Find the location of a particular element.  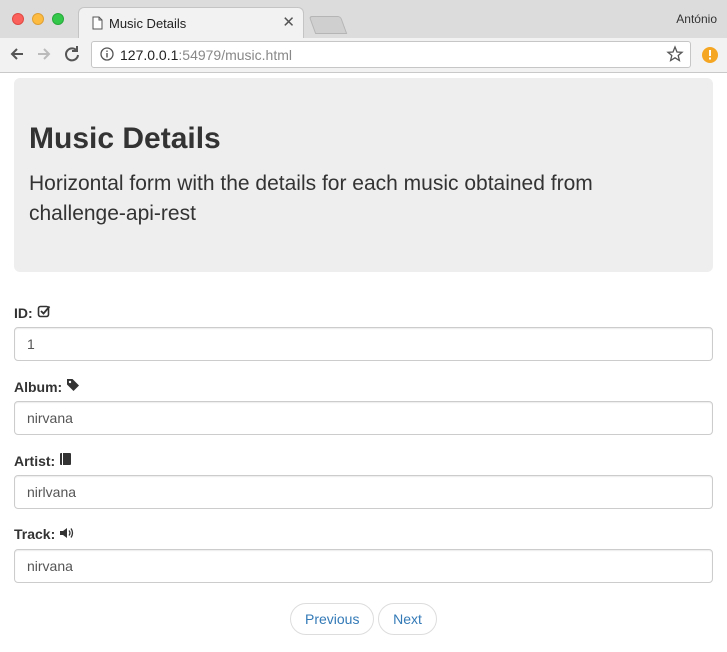

artist-label: Artist: is located at coordinates (43, 460).